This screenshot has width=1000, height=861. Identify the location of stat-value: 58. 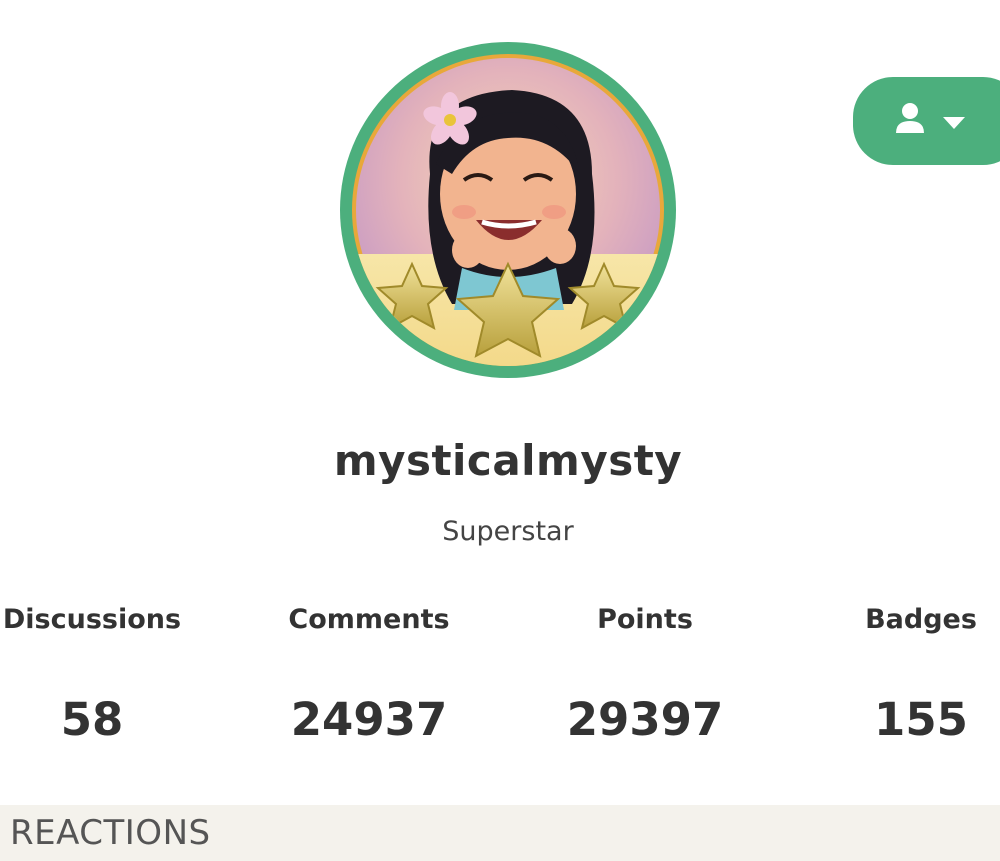
(92, 719).